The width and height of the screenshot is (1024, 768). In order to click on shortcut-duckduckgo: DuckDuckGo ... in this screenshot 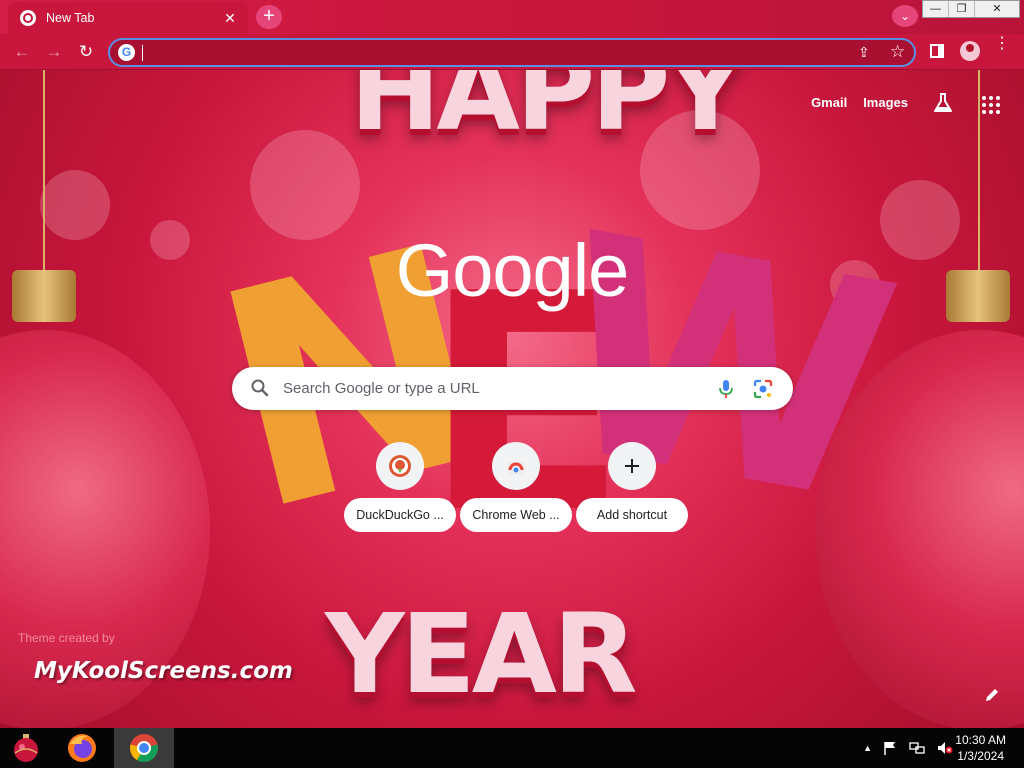, I will do `click(400, 487)`.